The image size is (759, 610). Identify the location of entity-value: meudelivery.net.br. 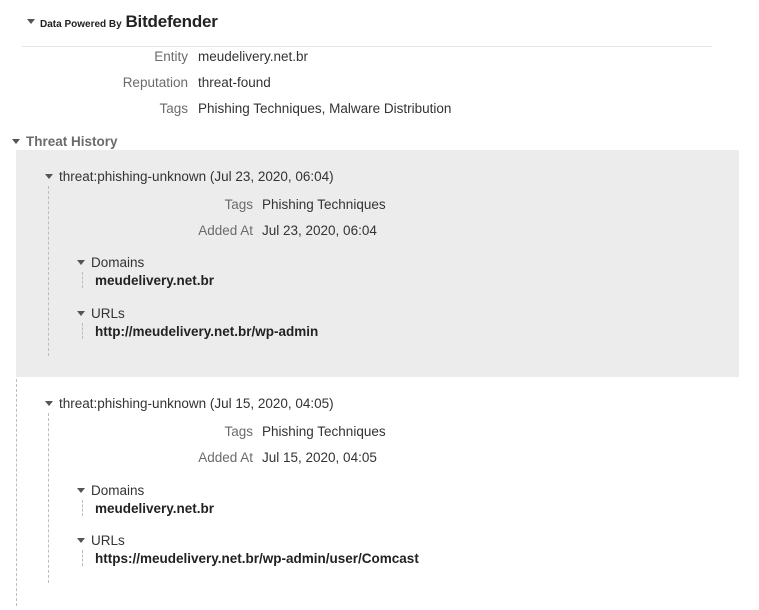
(253, 56).